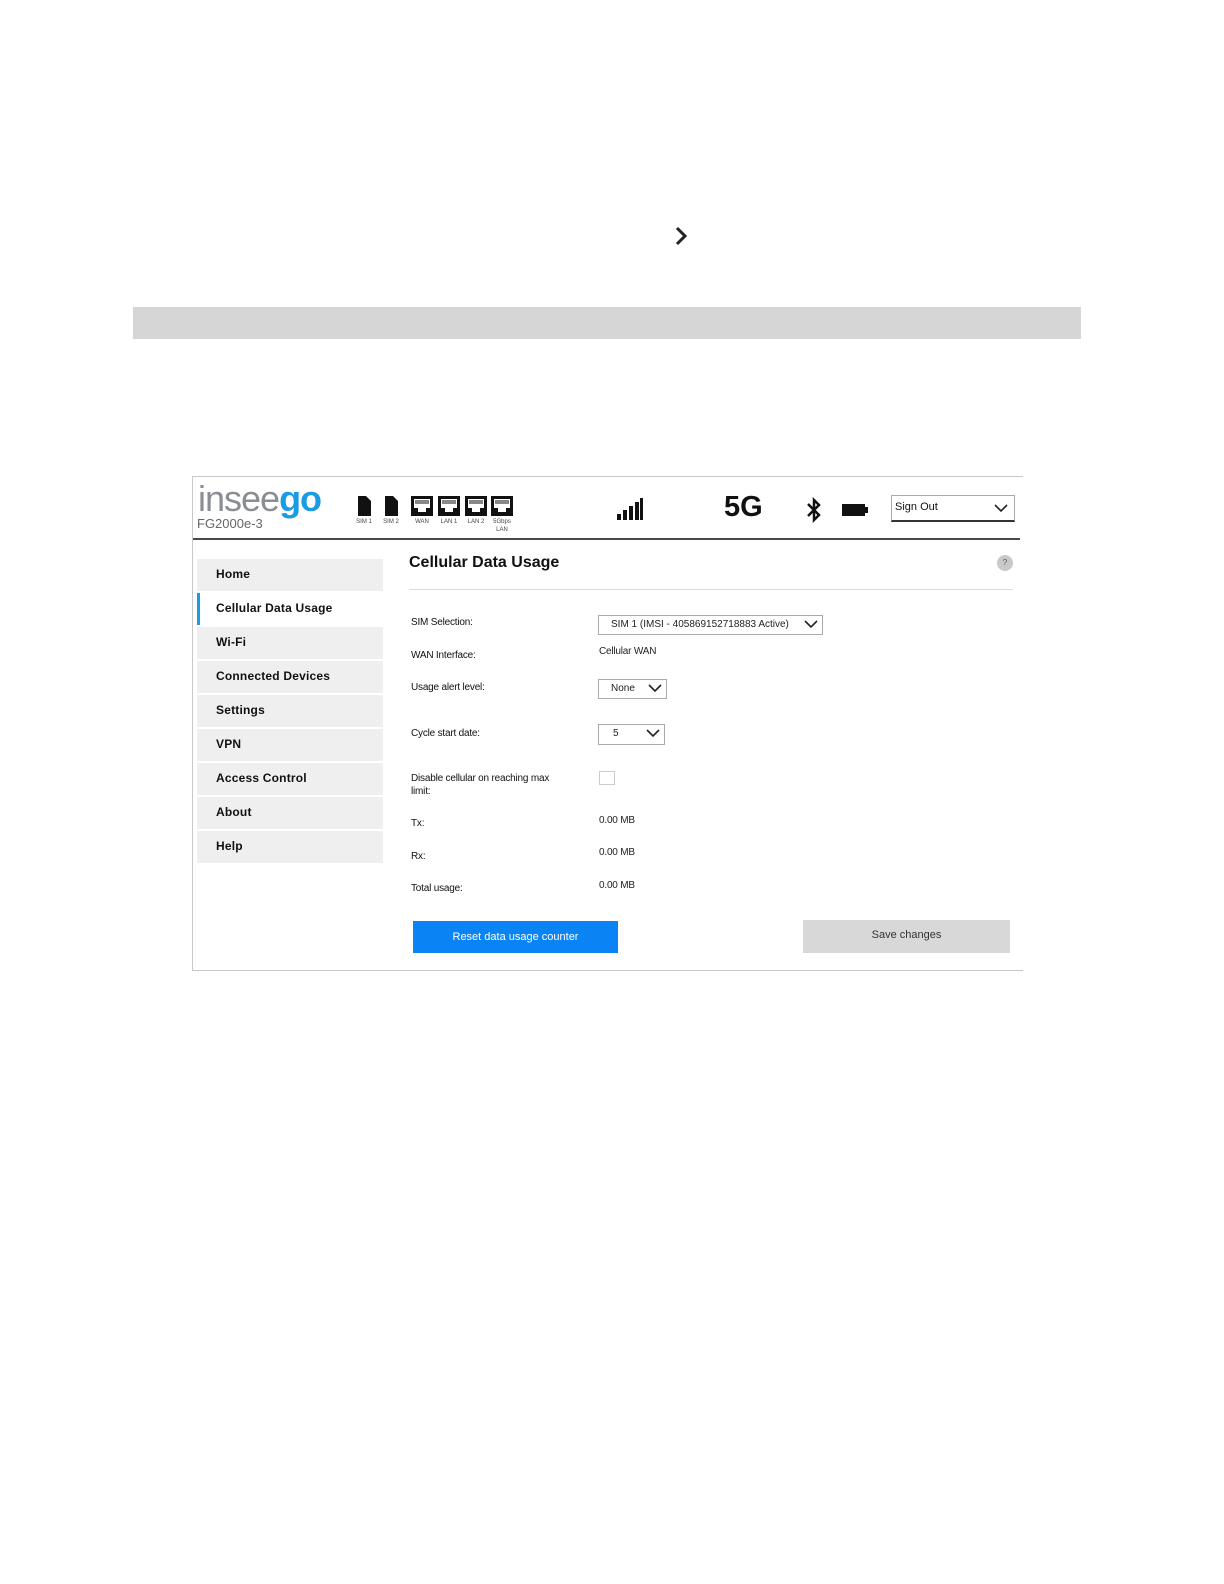 The width and height of the screenshot is (1224, 1584). I want to click on sim1-label: SIM 1, so click(364, 522).